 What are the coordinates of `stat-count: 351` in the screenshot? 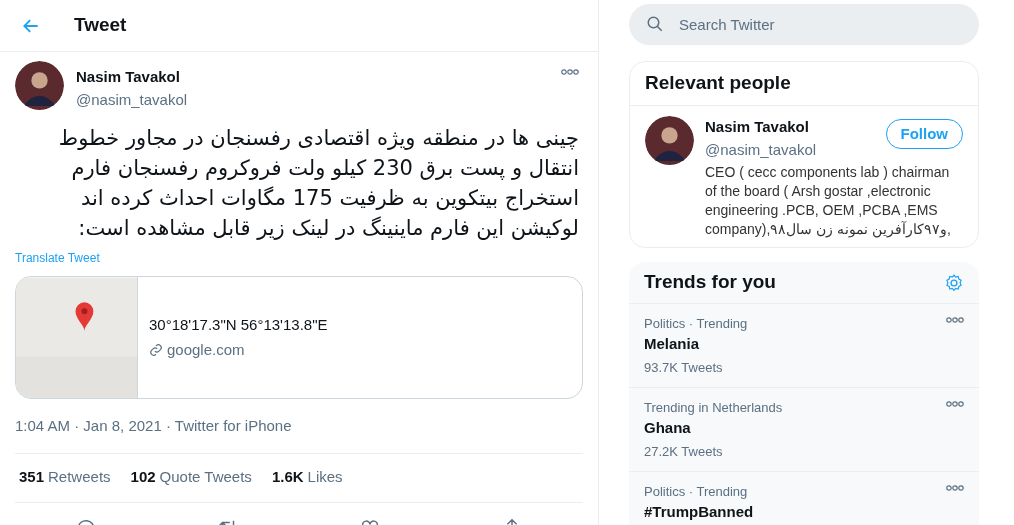 It's located at (32, 477).